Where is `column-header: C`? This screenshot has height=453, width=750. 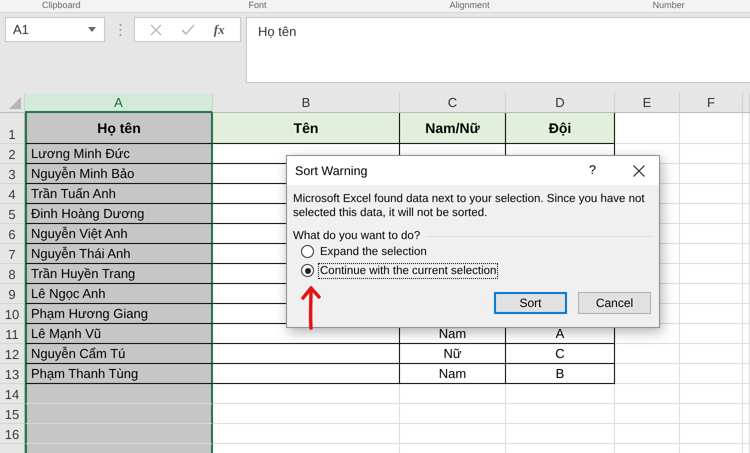
column-header: C is located at coordinates (453, 103).